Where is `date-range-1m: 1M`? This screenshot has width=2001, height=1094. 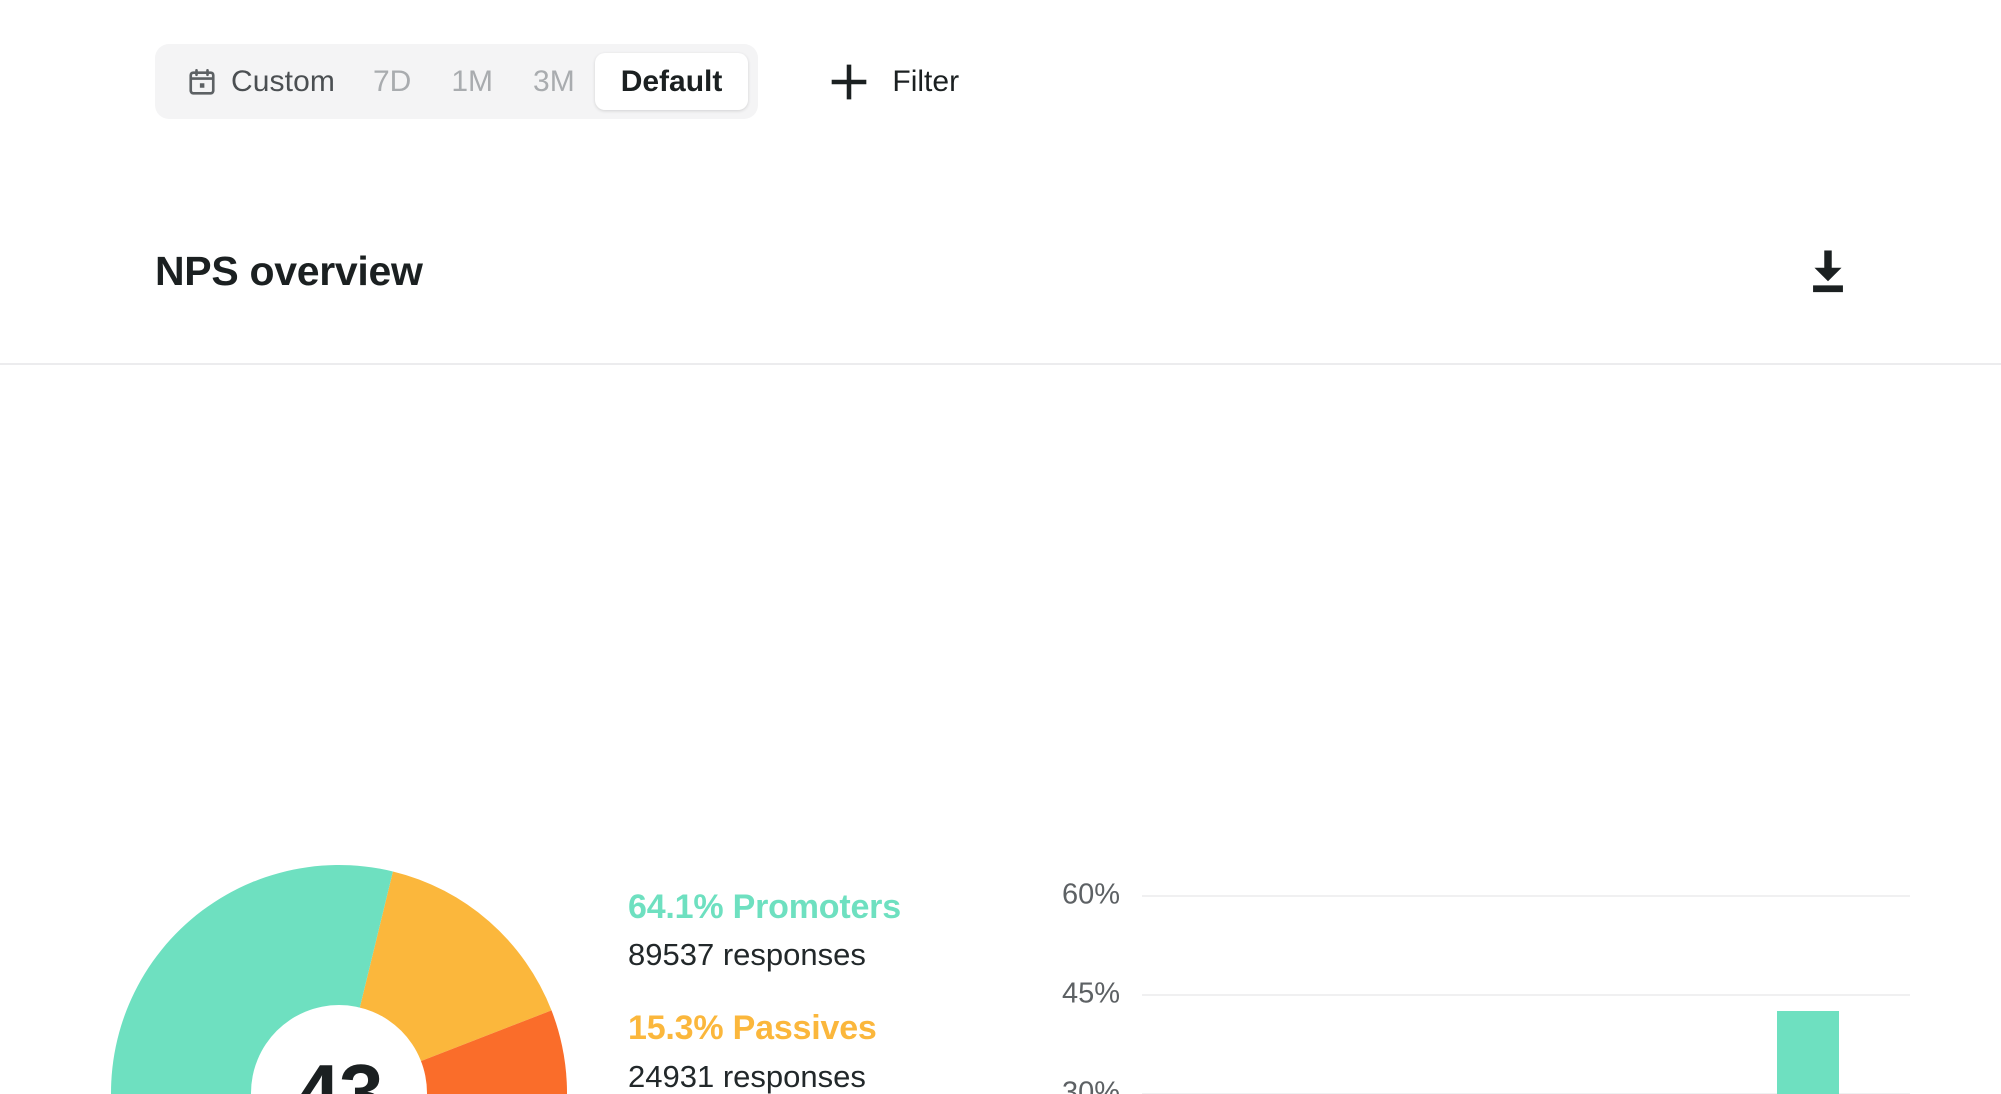
date-range-1m: 1M is located at coordinates (472, 81).